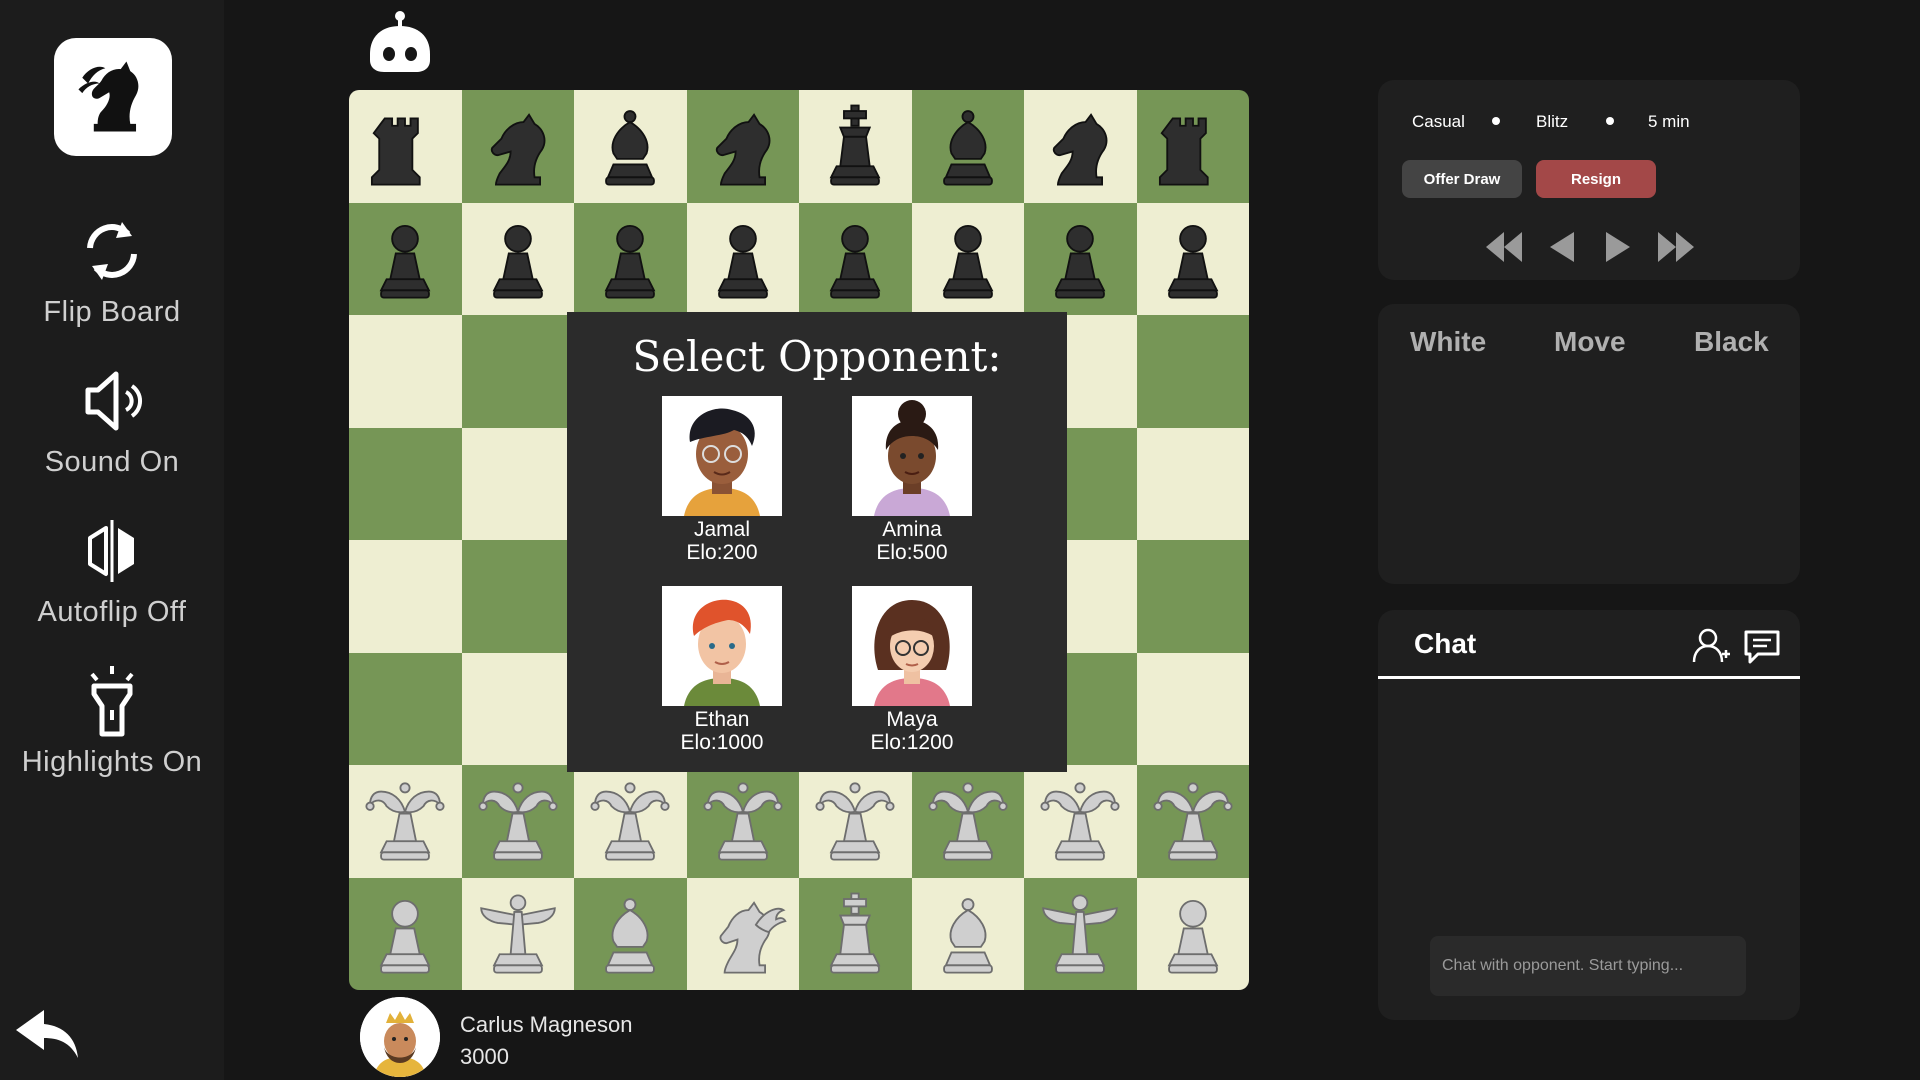 The width and height of the screenshot is (1920, 1080). What do you see at coordinates (1596, 179) in the screenshot?
I see `resign-button: Resign` at bounding box center [1596, 179].